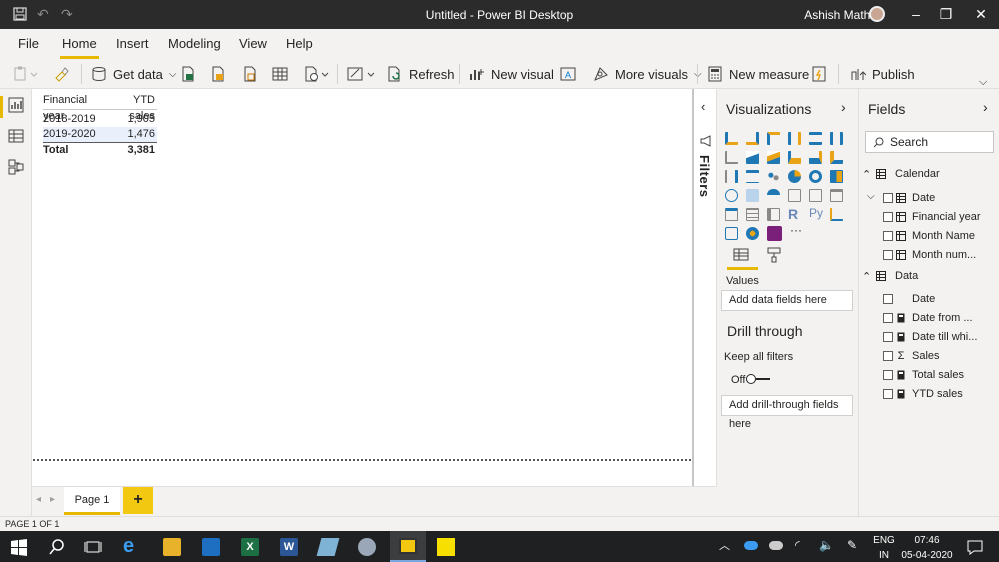 The height and width of the screenshot is (562, 999). I want to click on line-and-clustered-column-chart-icon, so click(815, 157).